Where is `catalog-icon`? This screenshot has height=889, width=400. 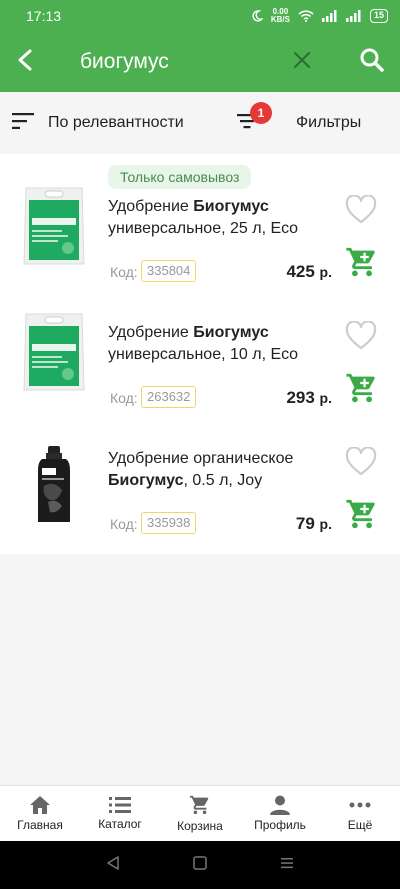 catalog-icon is located at coordinates (120, 805).